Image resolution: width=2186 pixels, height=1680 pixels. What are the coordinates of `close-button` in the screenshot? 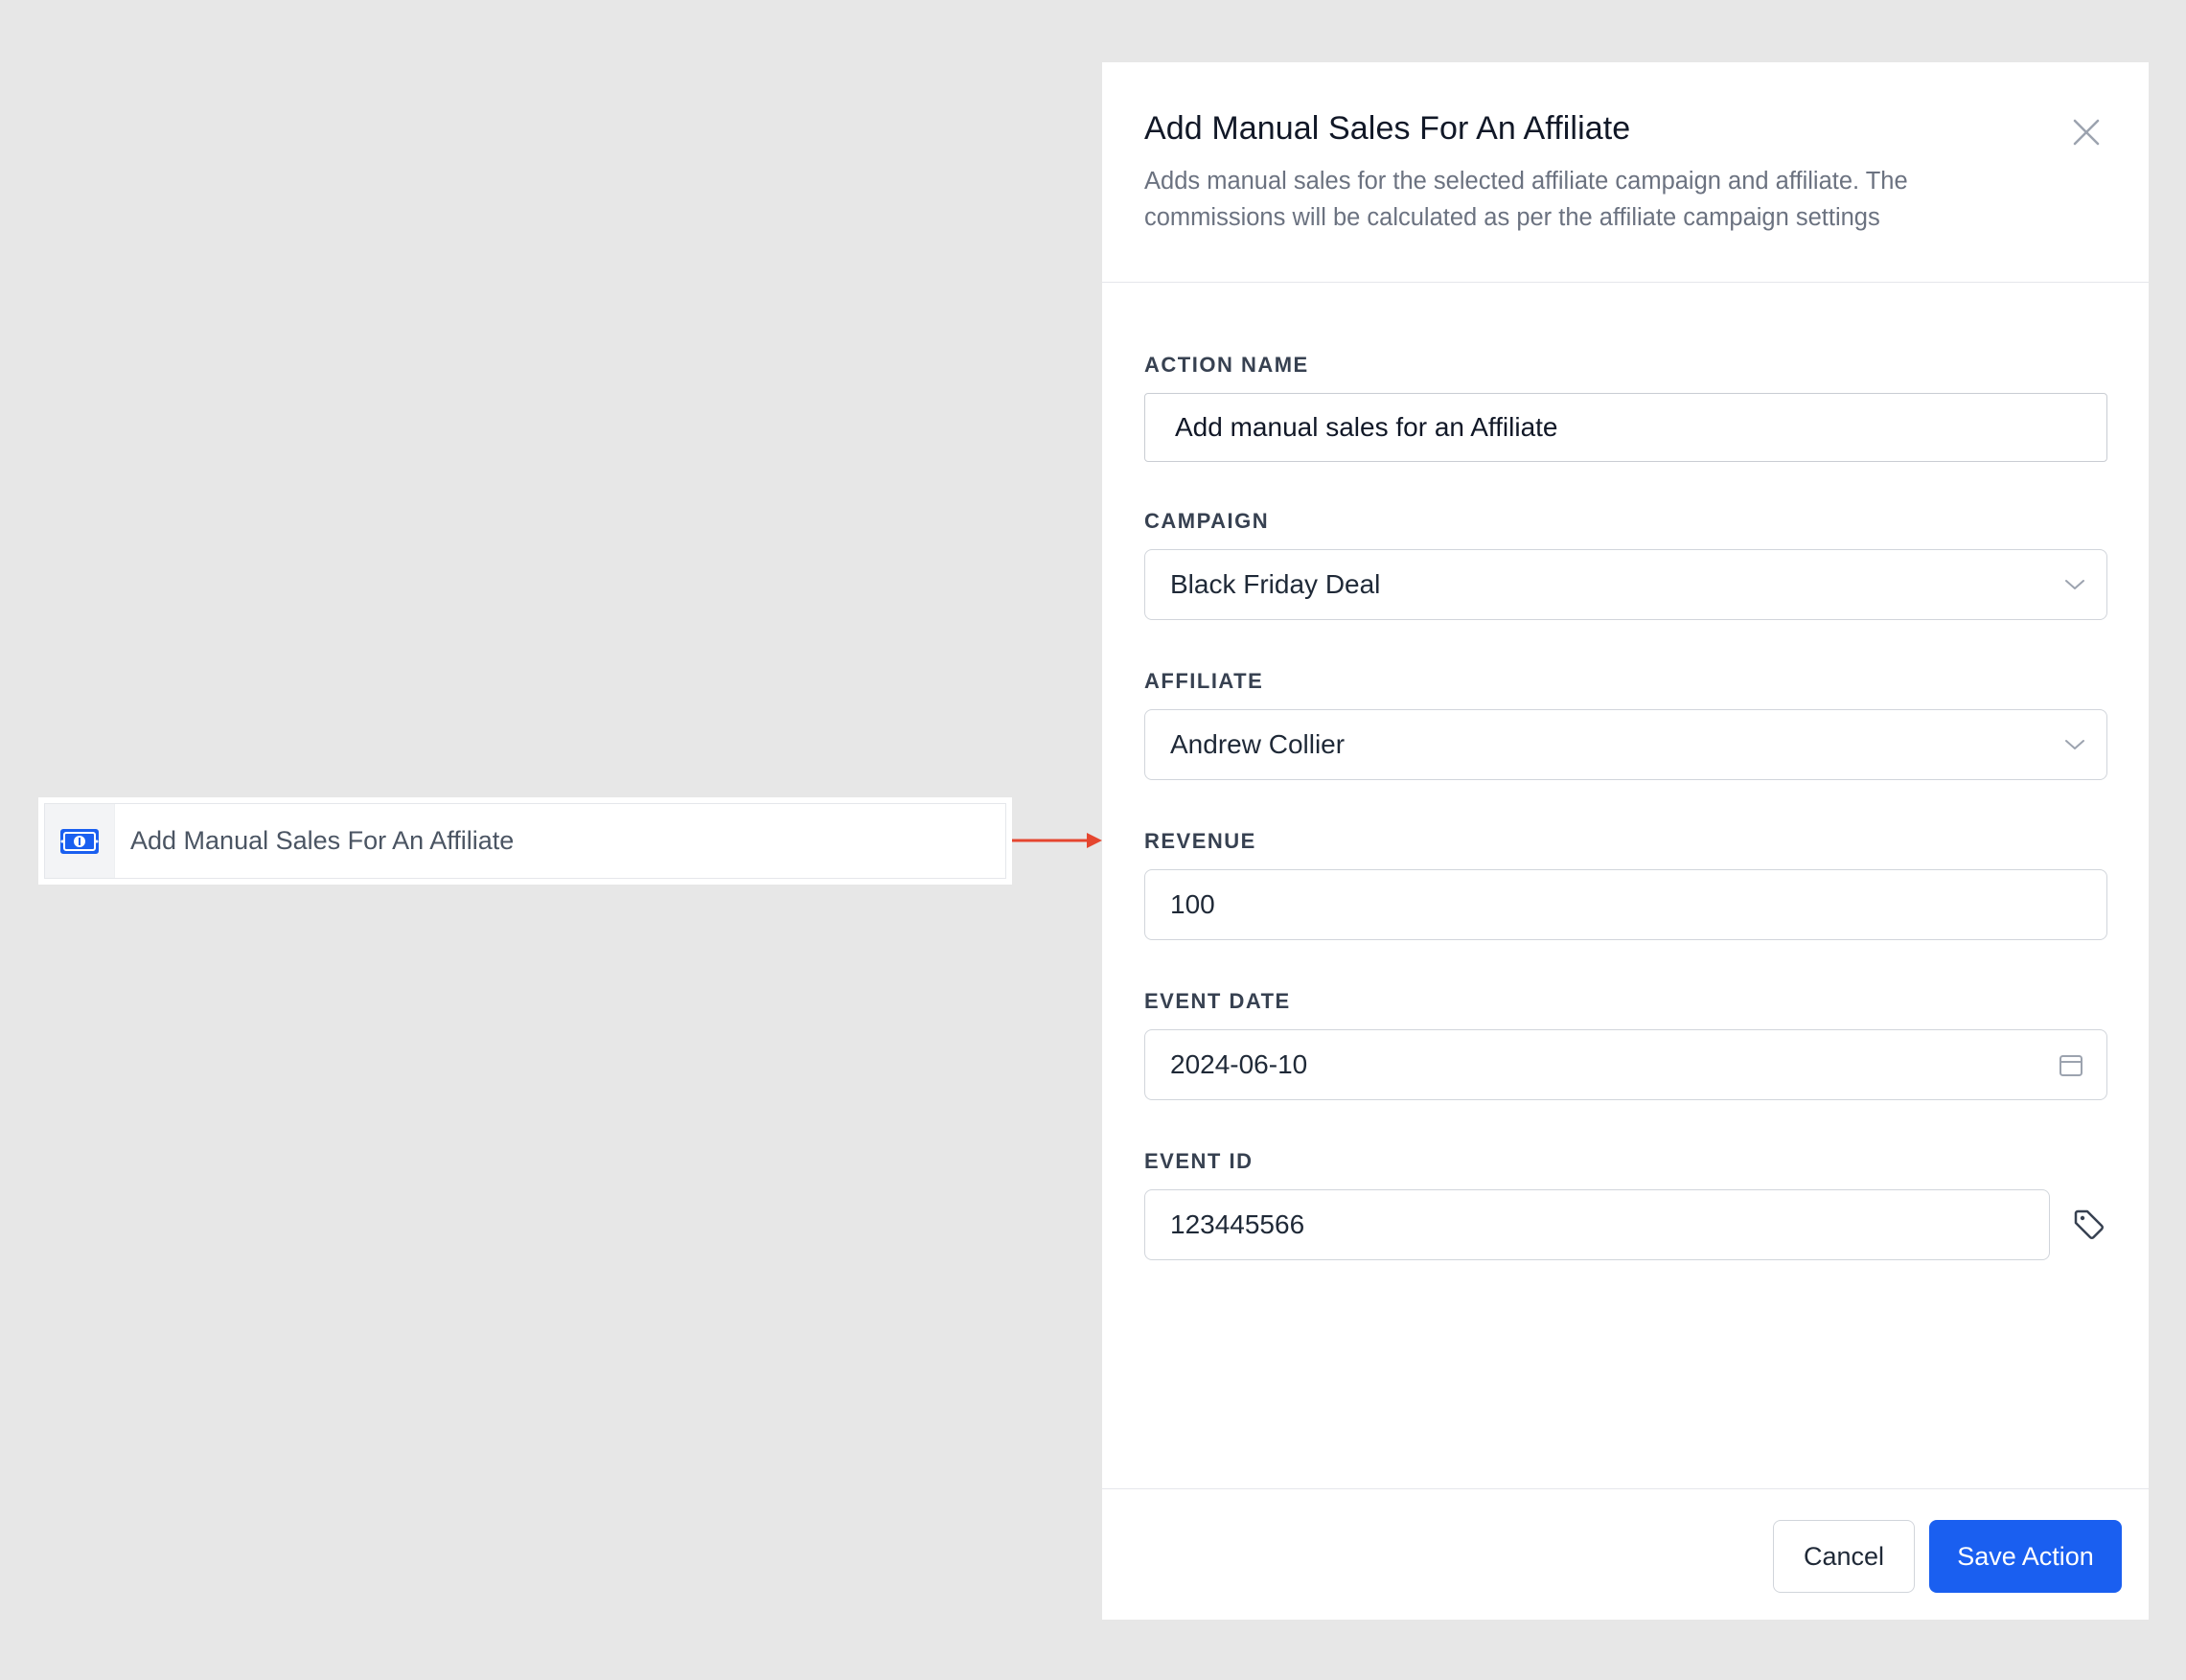 It's located at (2086, 132).